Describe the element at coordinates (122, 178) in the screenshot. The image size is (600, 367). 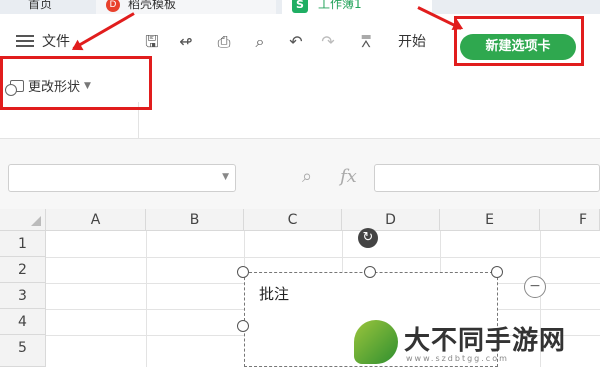
I see `name-box: ▼` at that location.